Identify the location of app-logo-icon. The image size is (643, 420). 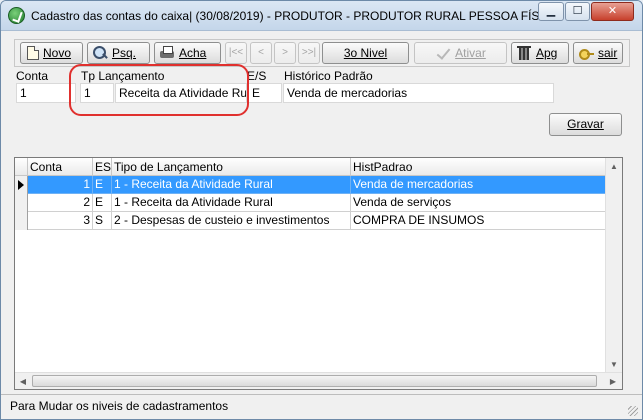
(16, 15).